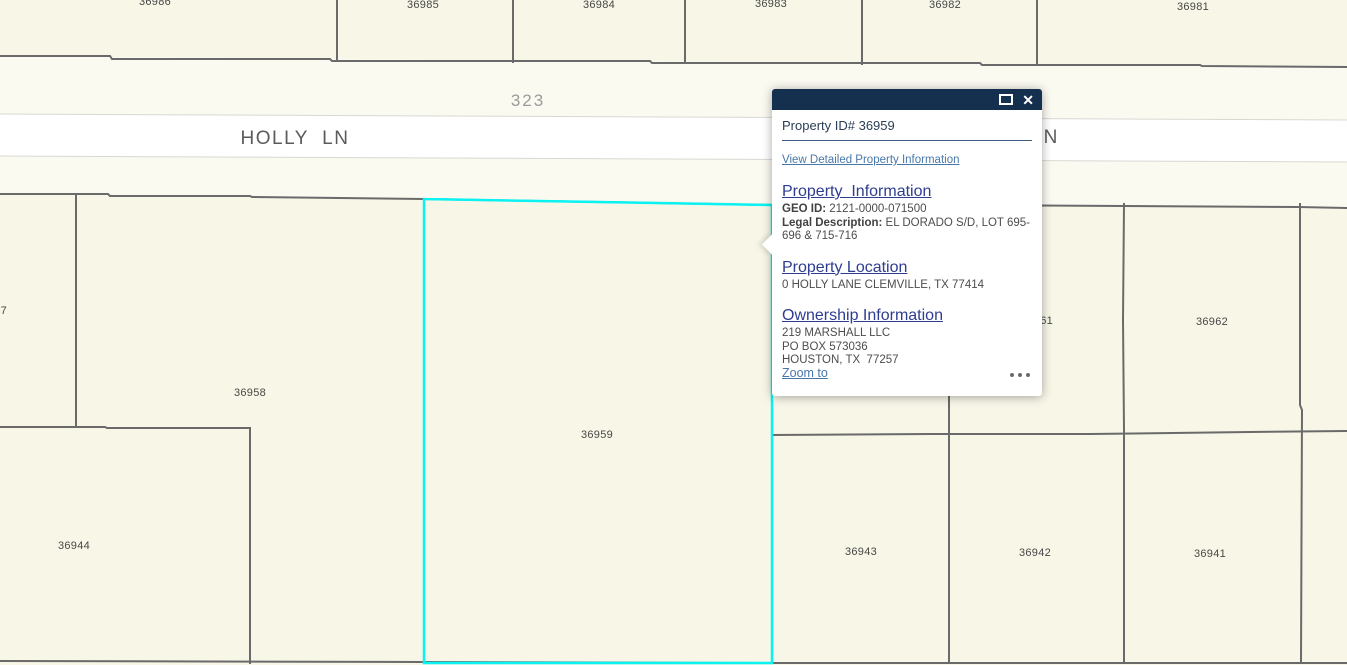 This screenshot has width=1347, height=665. Describe the element at coordinates (1051, 137) in the screenshot. I see `street-label: N` at that location.